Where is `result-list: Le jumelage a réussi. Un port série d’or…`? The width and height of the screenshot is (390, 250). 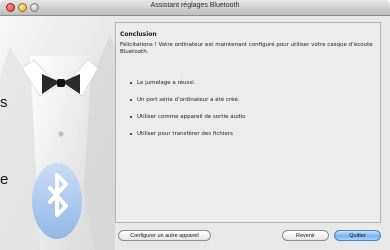 result-list: Le jumelage a réussi. Un port série d’or… is located at coordinates (188, 114).